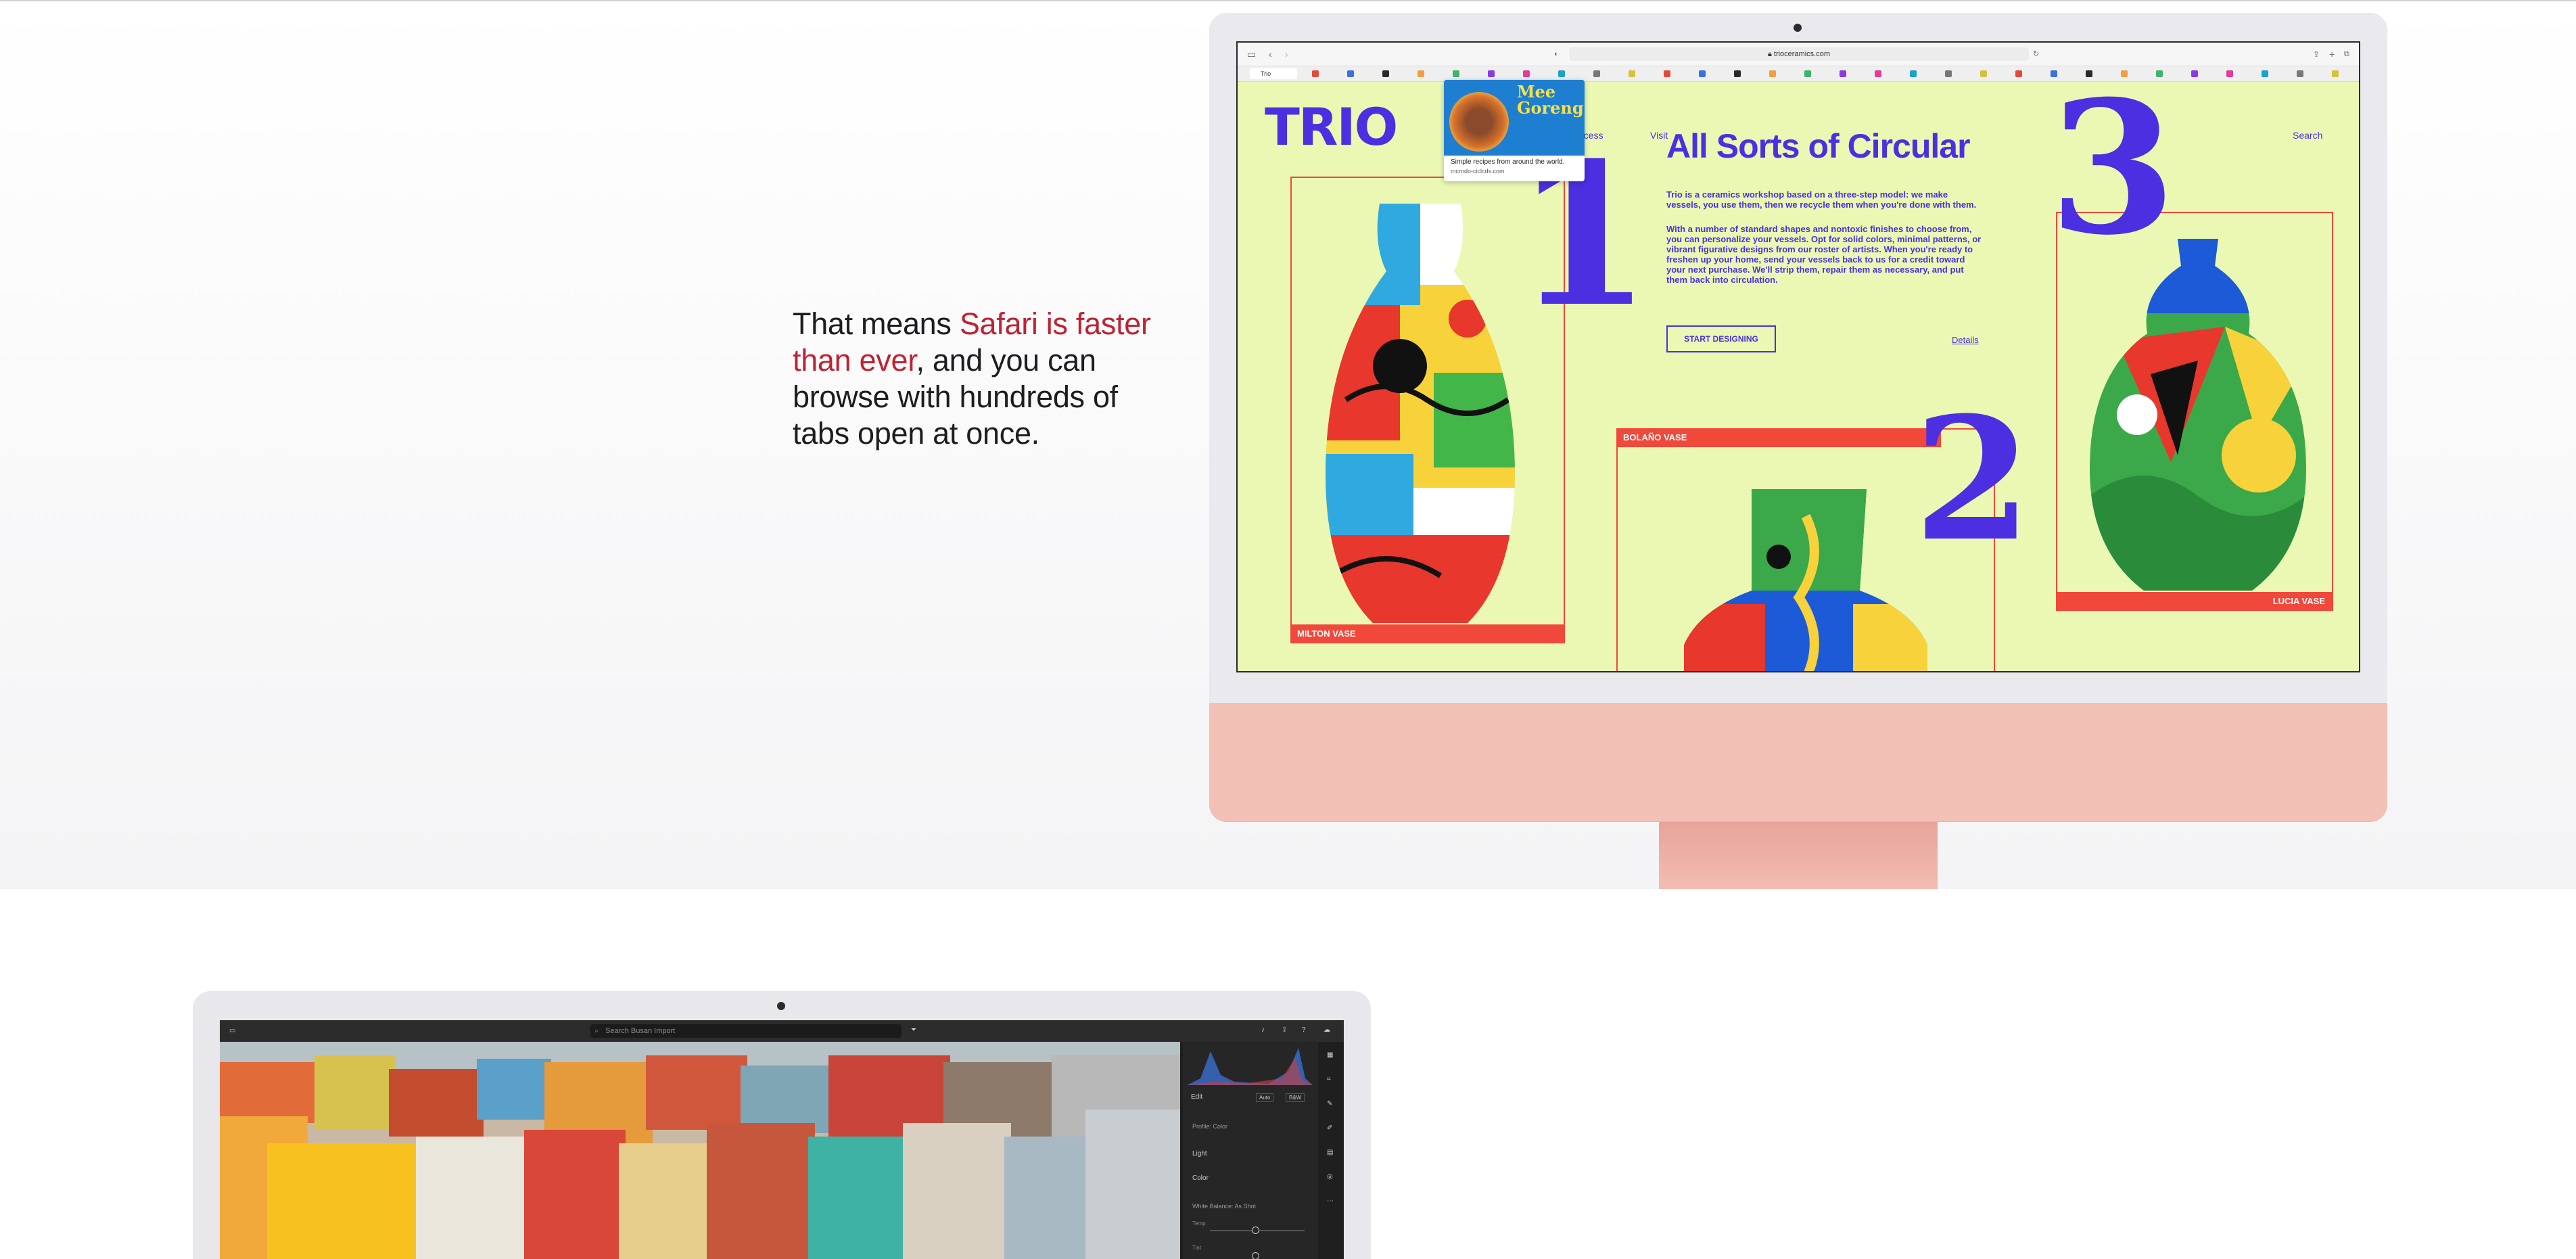 This screenshot has width=2576, height=1259. What do you see at coordinates (1778, 437) in the screenshot?
I see `bolano-vase-label: BOLAÑO VASE` at bounding box center [1778, 437].